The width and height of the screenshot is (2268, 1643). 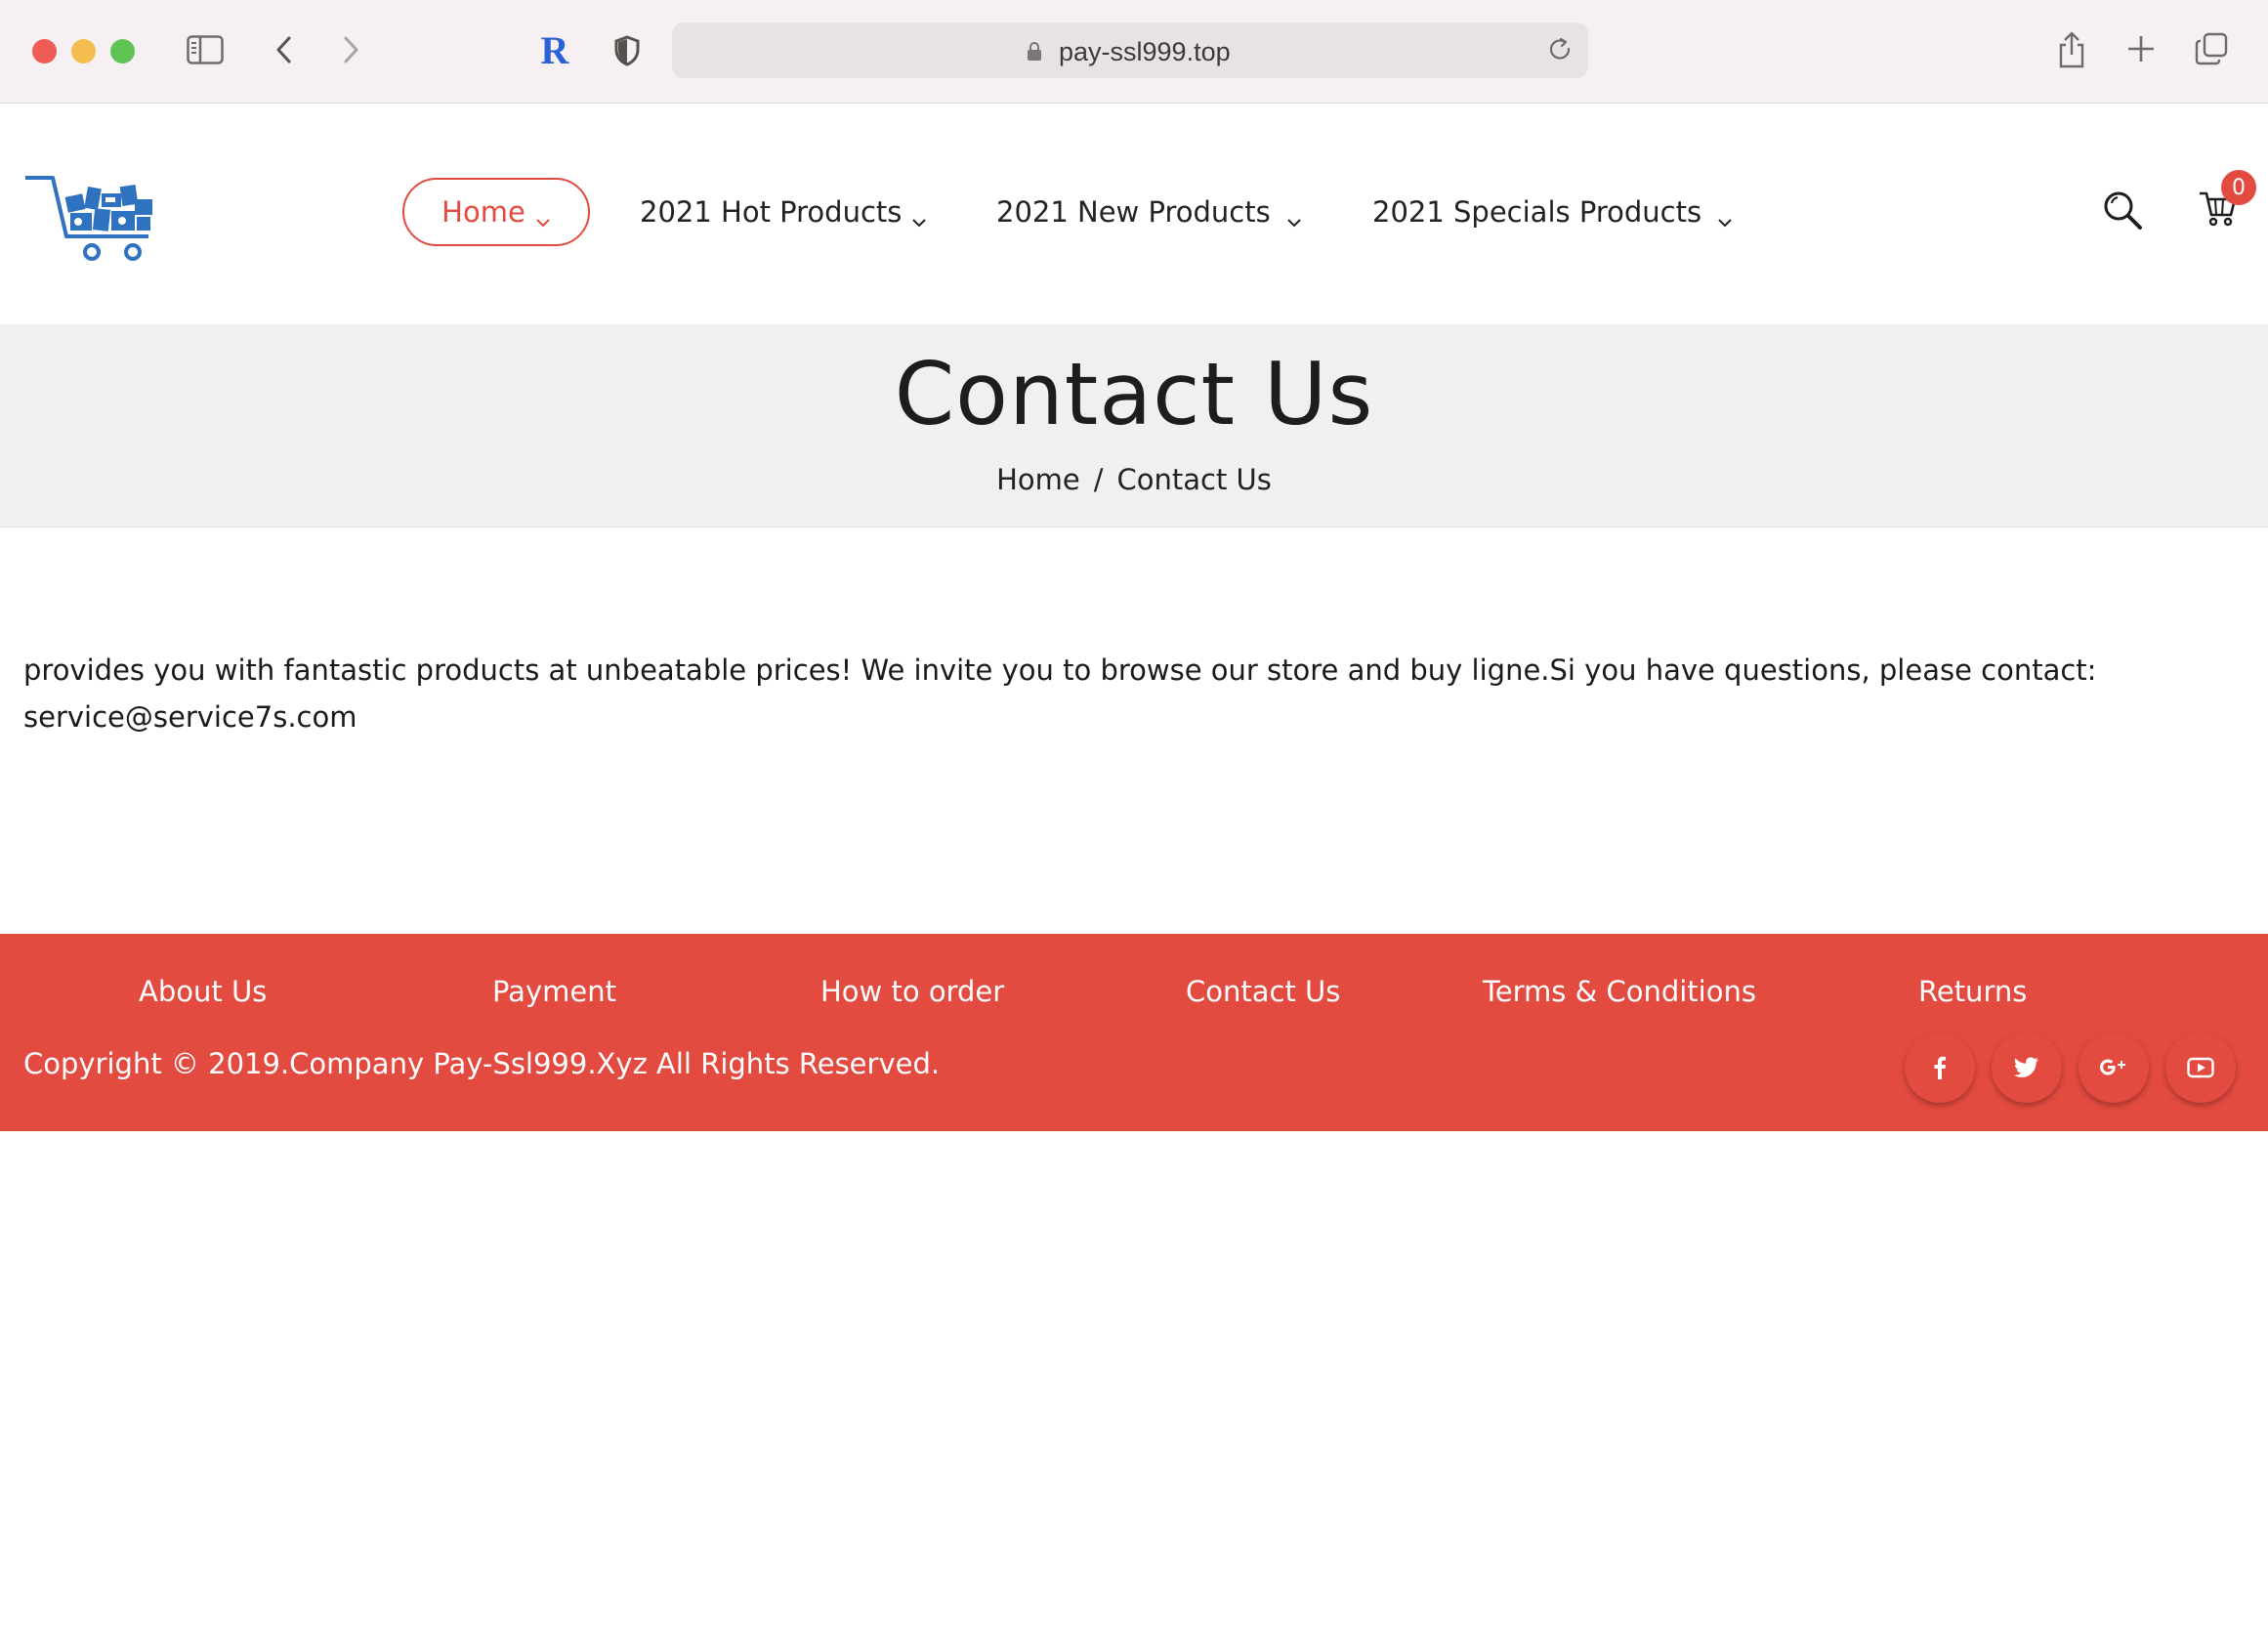 What do you see at coordinates (122, 51) in the screenshot?
I see `maximize-window-button` at bounding box center [122, 51].